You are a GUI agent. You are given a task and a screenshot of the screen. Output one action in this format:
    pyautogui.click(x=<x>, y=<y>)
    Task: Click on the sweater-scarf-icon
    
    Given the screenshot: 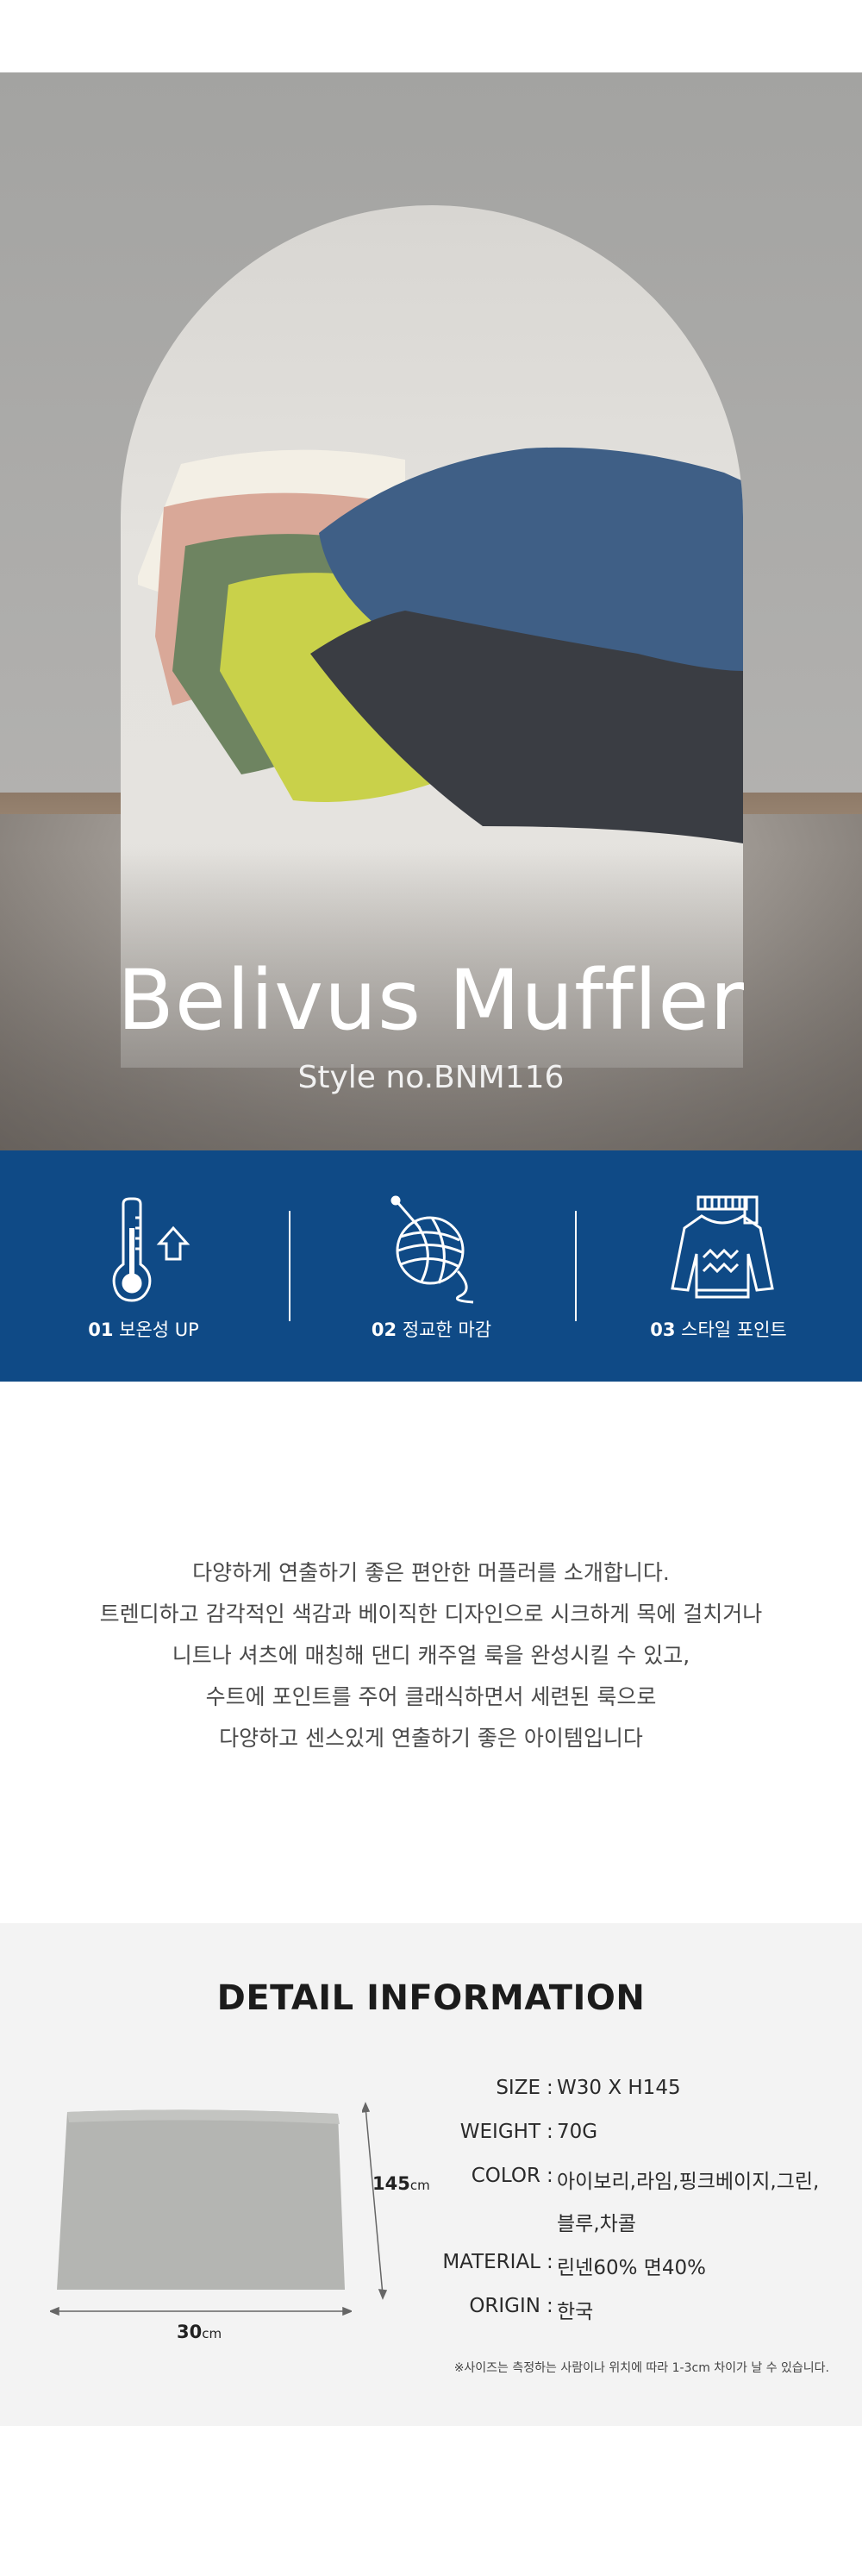 What is the action you would take?
    pyautogui.click(x=722, y=1247)
    